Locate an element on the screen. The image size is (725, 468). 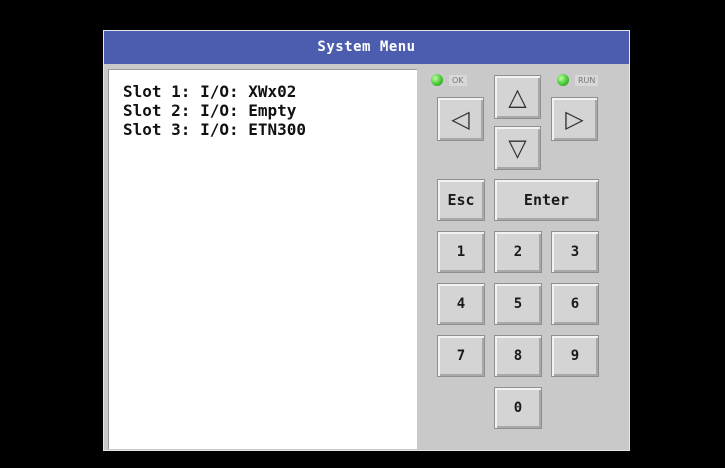
enter-button: Enter is located at coordinates (546, 200).